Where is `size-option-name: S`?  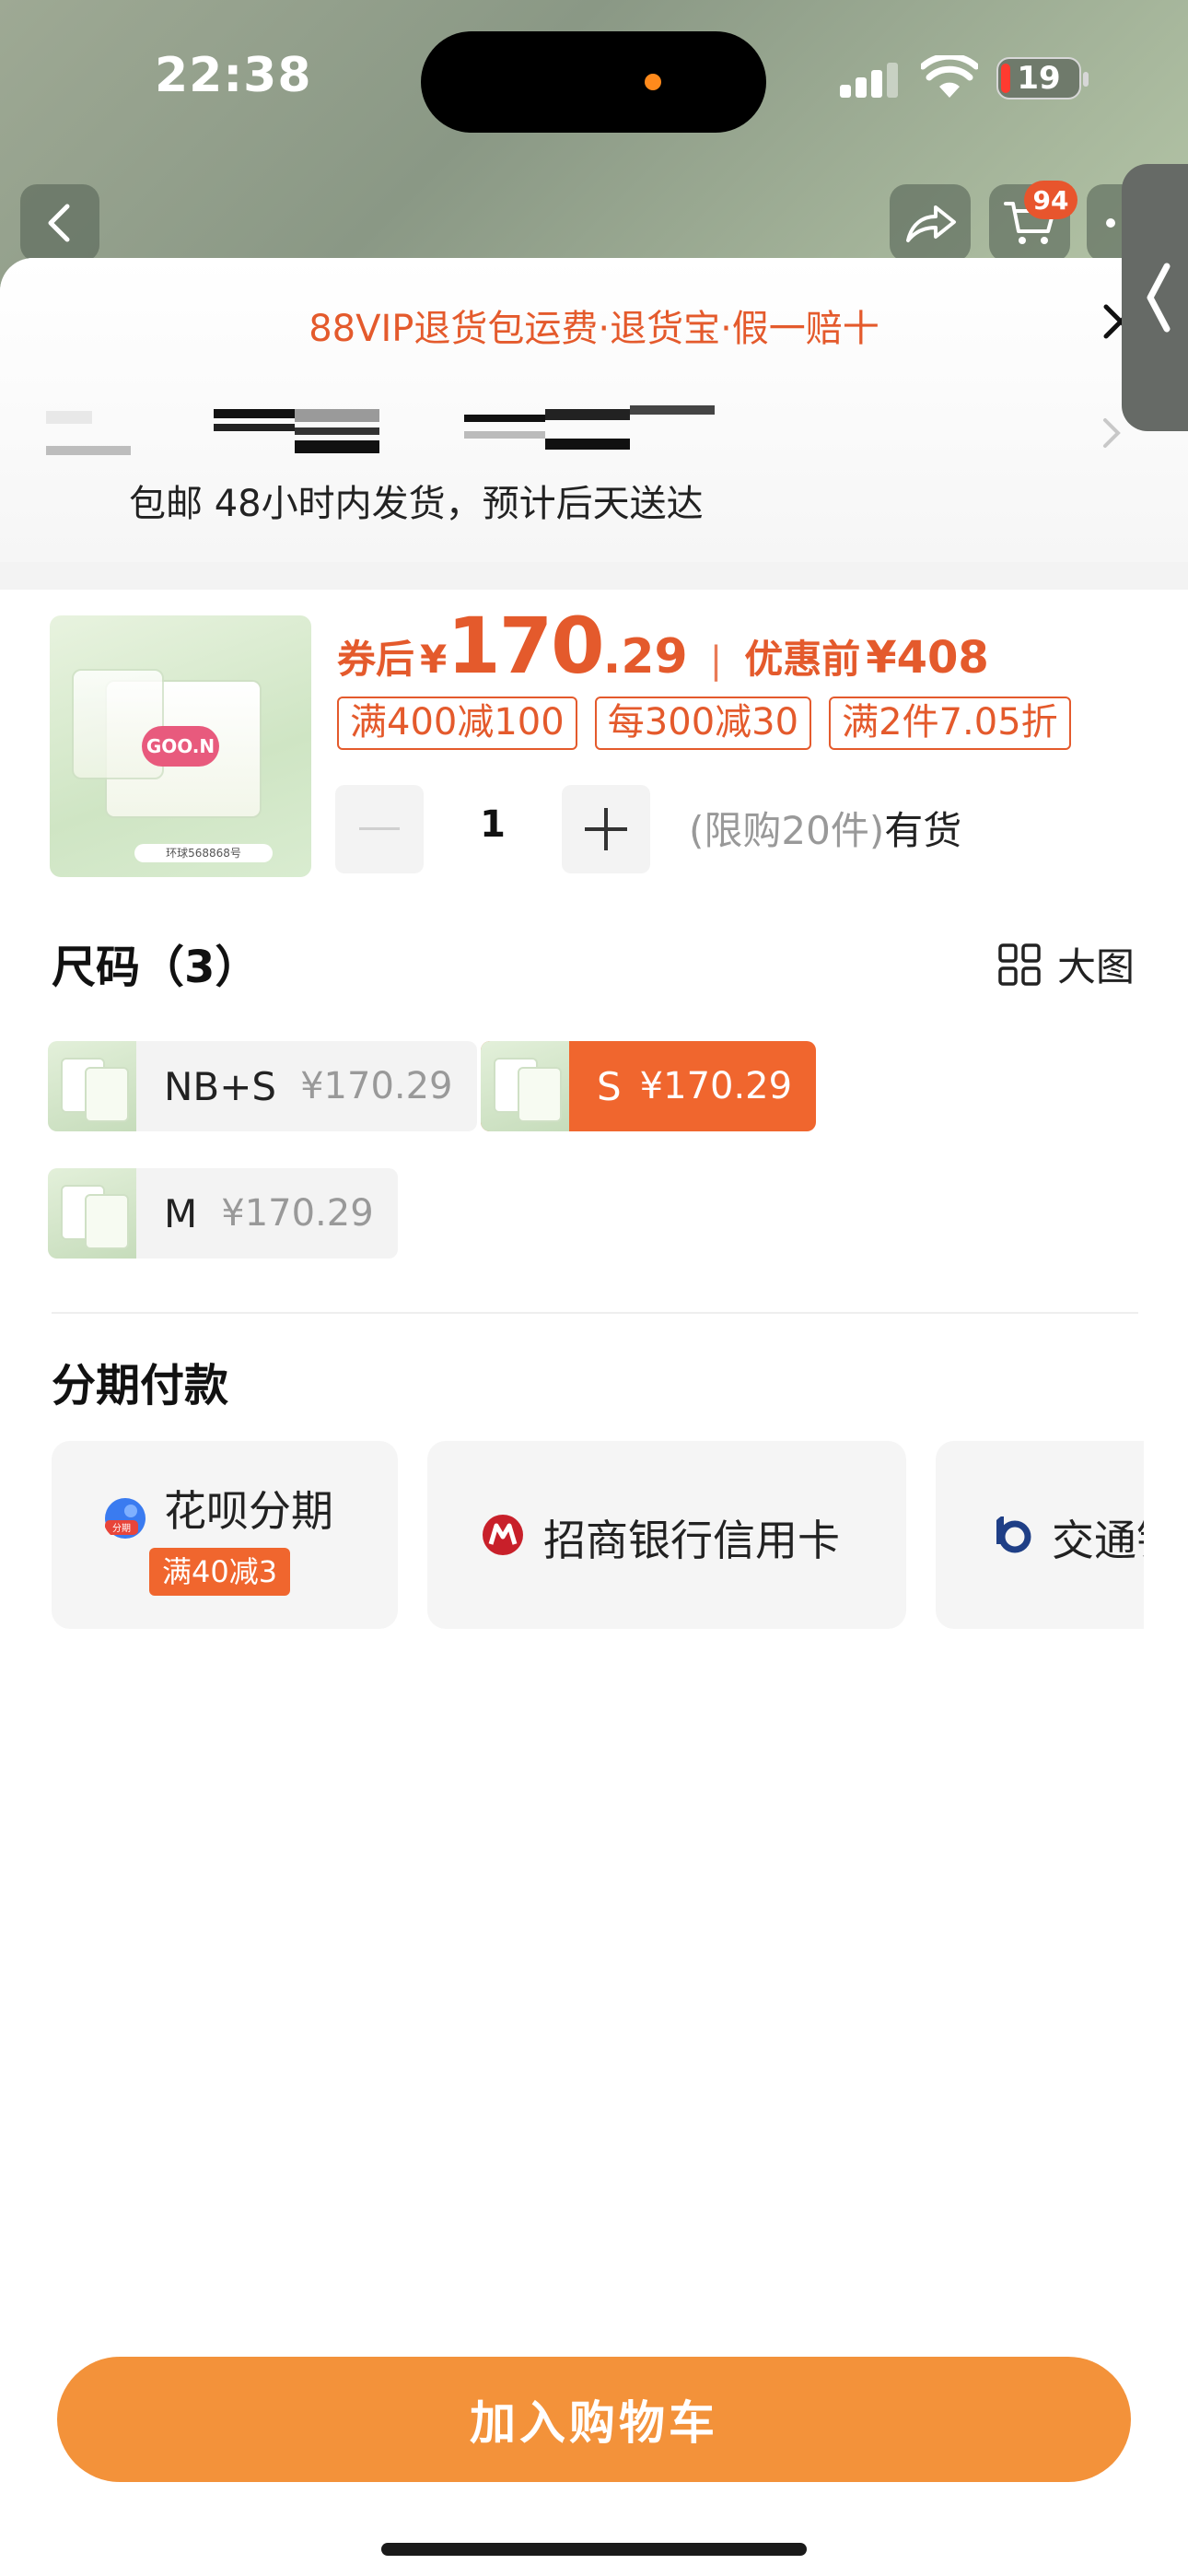
size-option-name: S is located at coordinates (609, 1086).